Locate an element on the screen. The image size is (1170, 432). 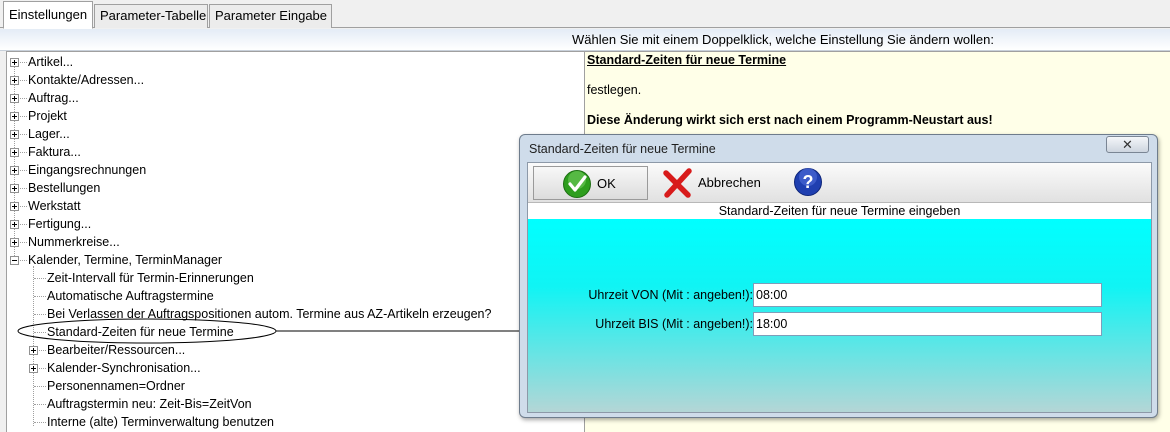
from-time-input is located at coordinates (927, 295).